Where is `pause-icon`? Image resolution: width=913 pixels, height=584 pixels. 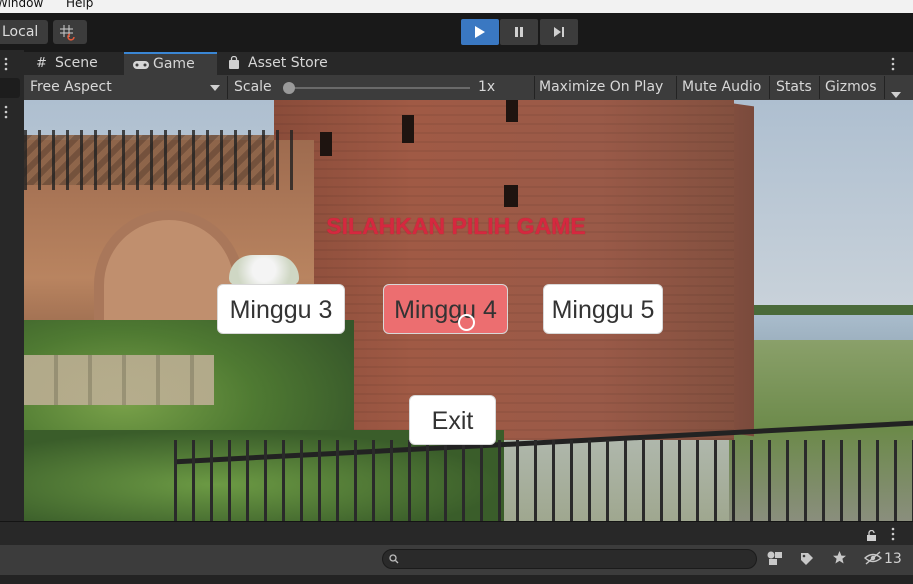
pause-icon is located at coordinates (519, 32).